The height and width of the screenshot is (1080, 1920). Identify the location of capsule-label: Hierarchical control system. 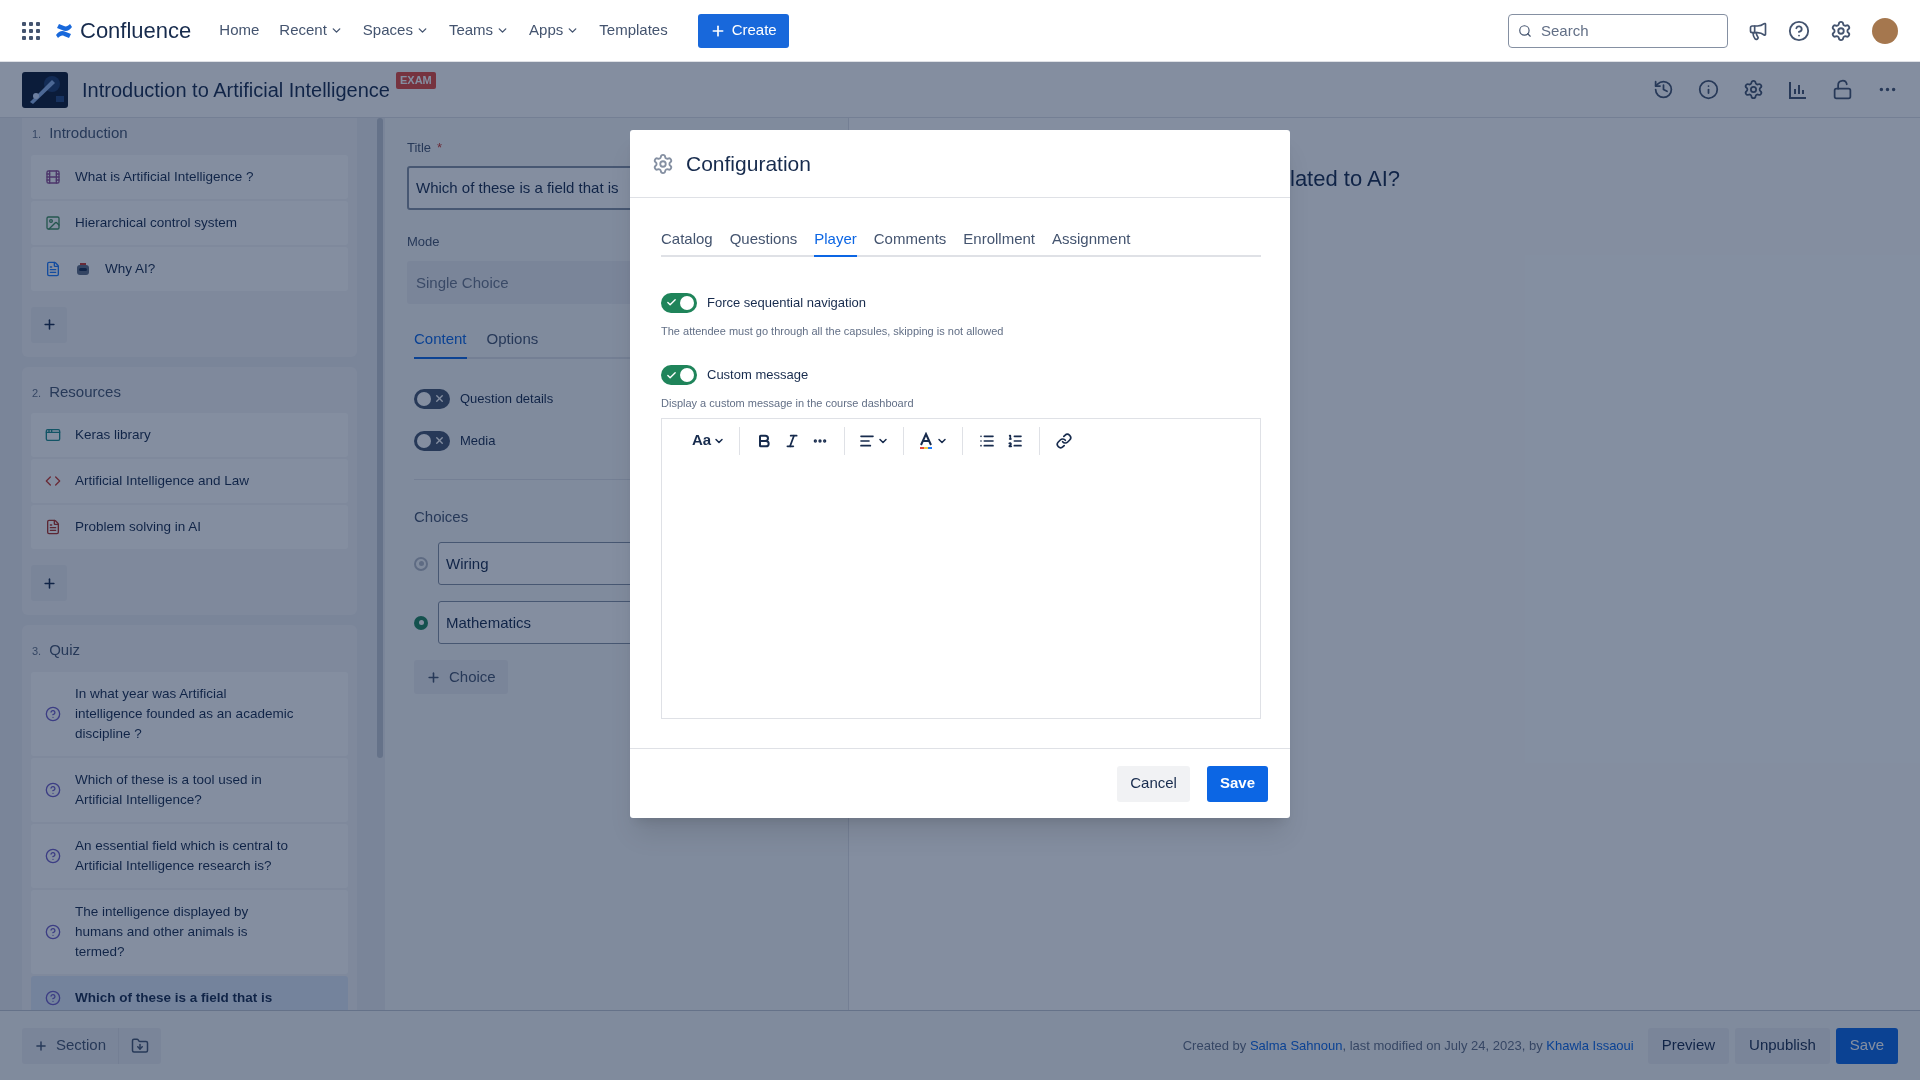
(156, 222).